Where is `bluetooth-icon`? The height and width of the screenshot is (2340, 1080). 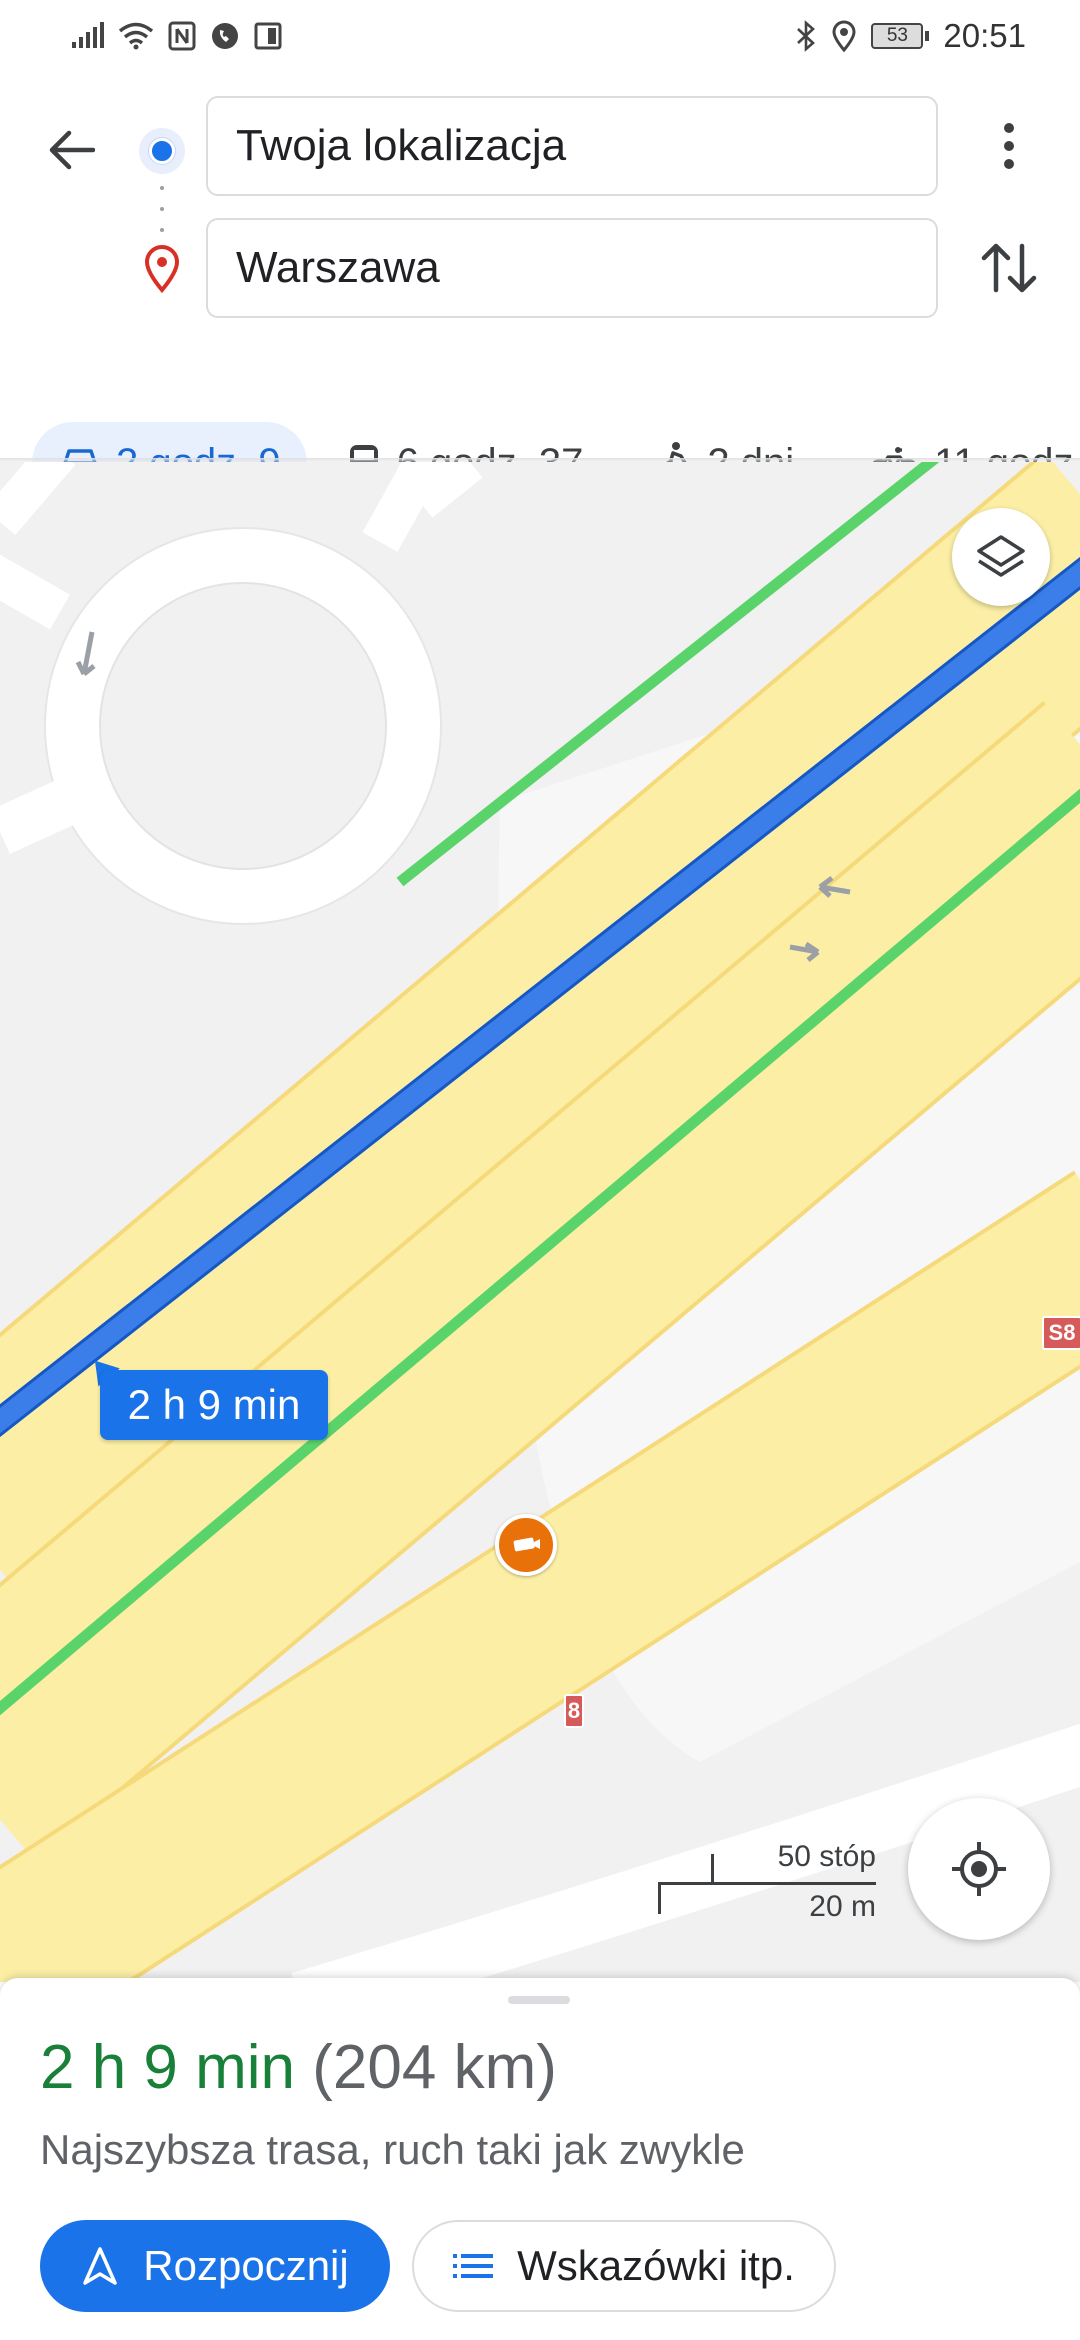
bluetooth-icon is located at coordinates (806, 36).